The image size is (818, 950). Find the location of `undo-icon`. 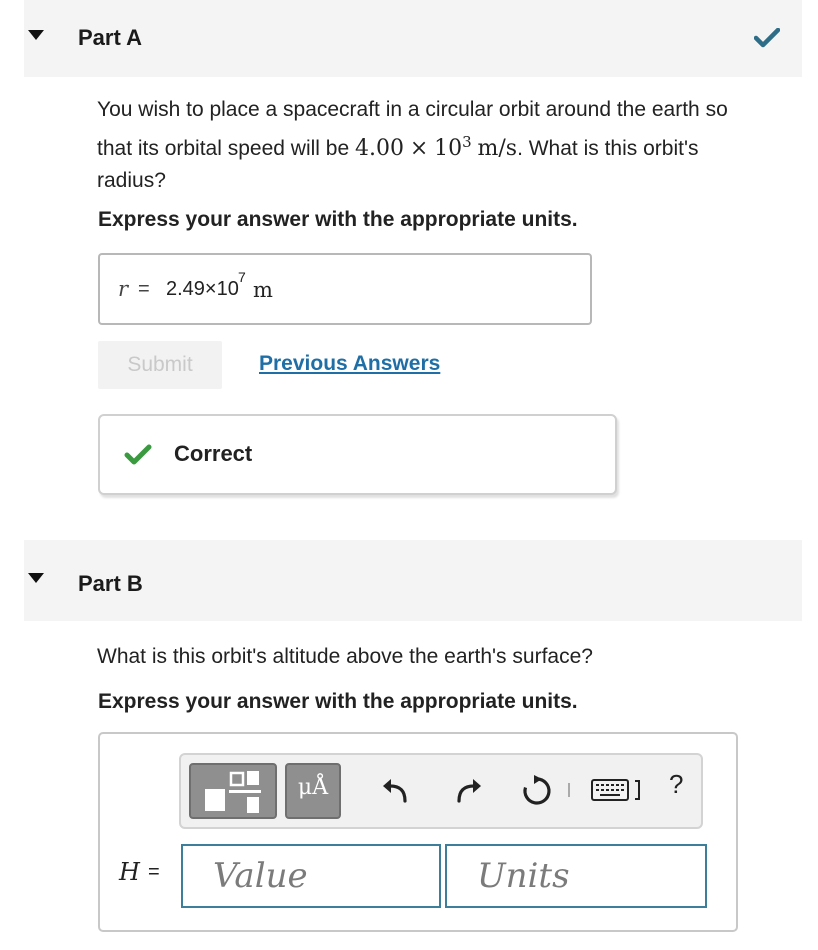

undo-icon is located at coordinates (396, 790).